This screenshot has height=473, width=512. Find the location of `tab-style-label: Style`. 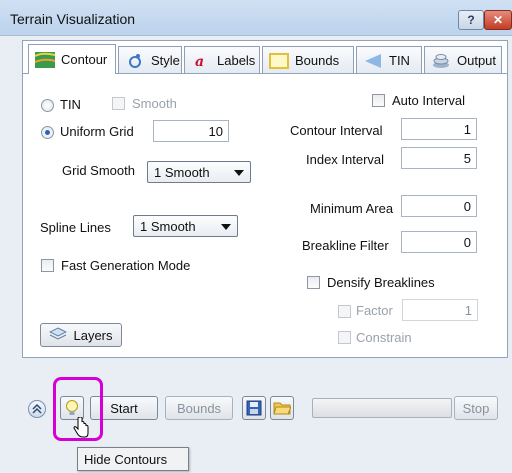

tab-style-label: Style is located at coordinates (165, 60).